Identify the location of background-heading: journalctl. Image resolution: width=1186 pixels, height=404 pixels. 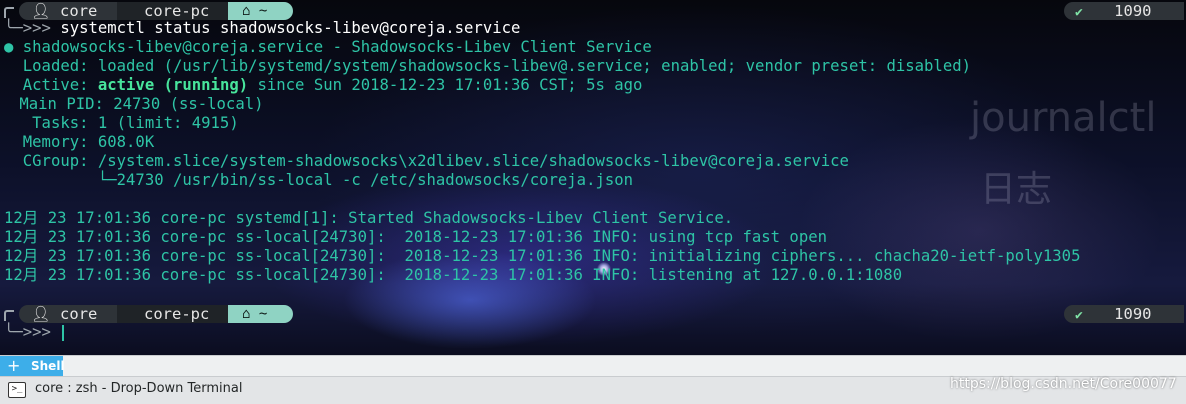
(1063, 118).